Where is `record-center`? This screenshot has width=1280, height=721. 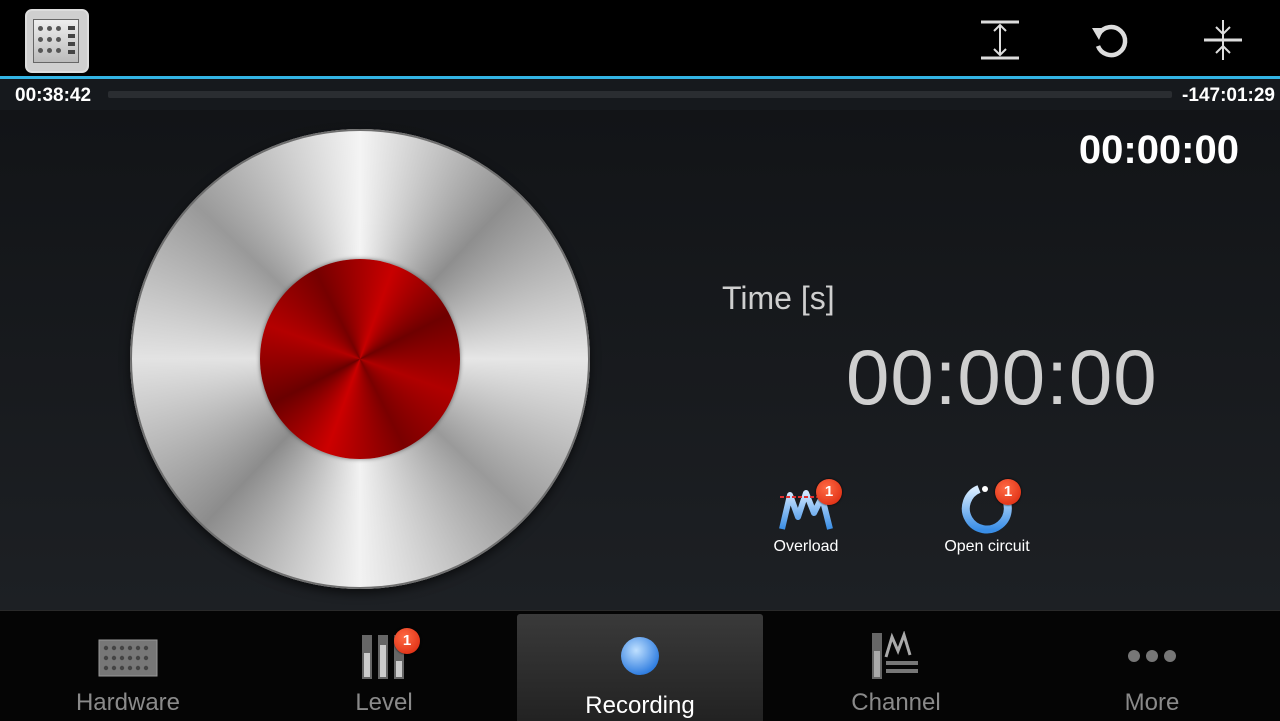
record-center is located at coordinates (360, 359).